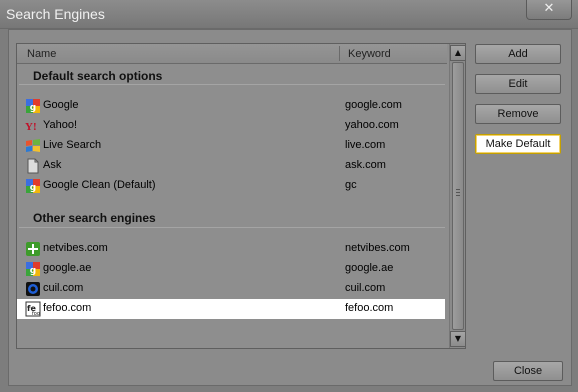  I want to click on list-item-selected: fe foo fefoo.com fefoo.com, so click(231, 309).